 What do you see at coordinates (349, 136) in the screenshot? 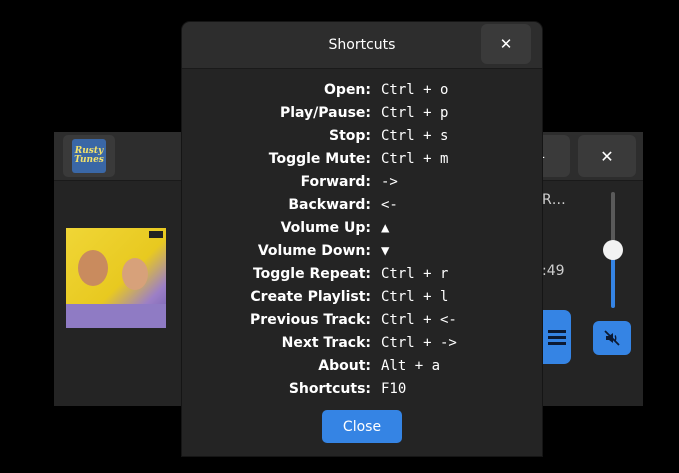
I see `shortcut-label: Stop:` at bounding box center [349, 136].